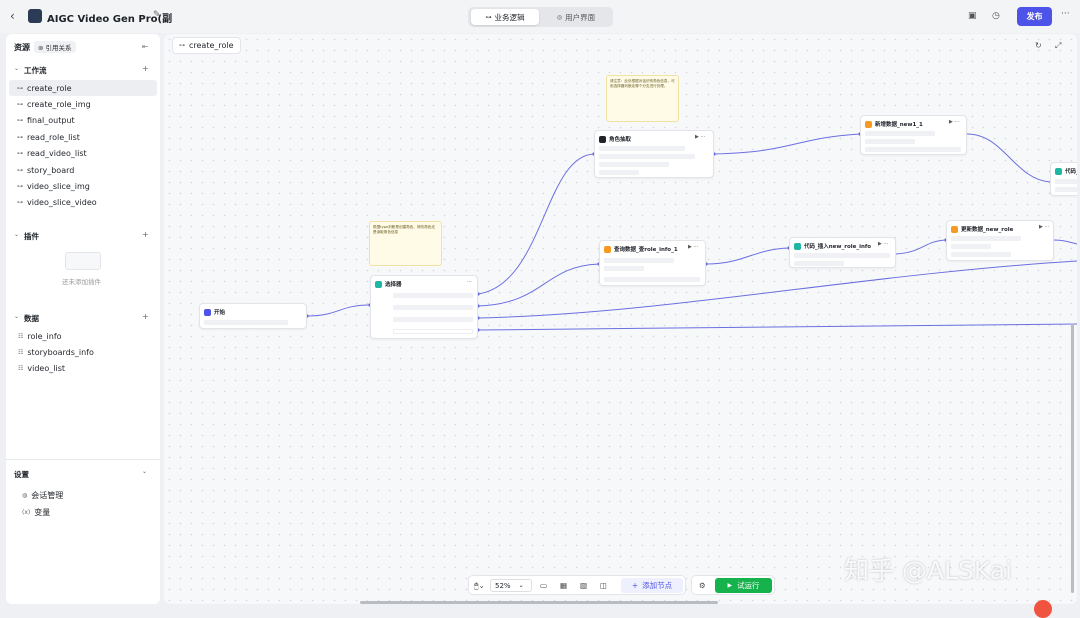 This screenshot has width=1080, height=618. Describe the element at coordinates (602, 139) in the screenshot. I see `llm-node-icon` at that location.